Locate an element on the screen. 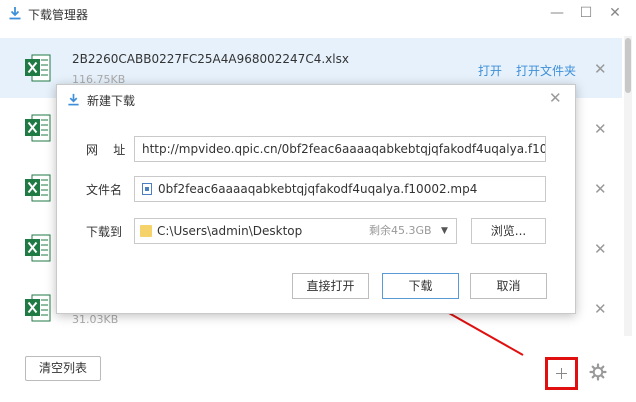 This screenshot has width=636, height=402. scrollbar-thumb is located at coordinates (628, 65).